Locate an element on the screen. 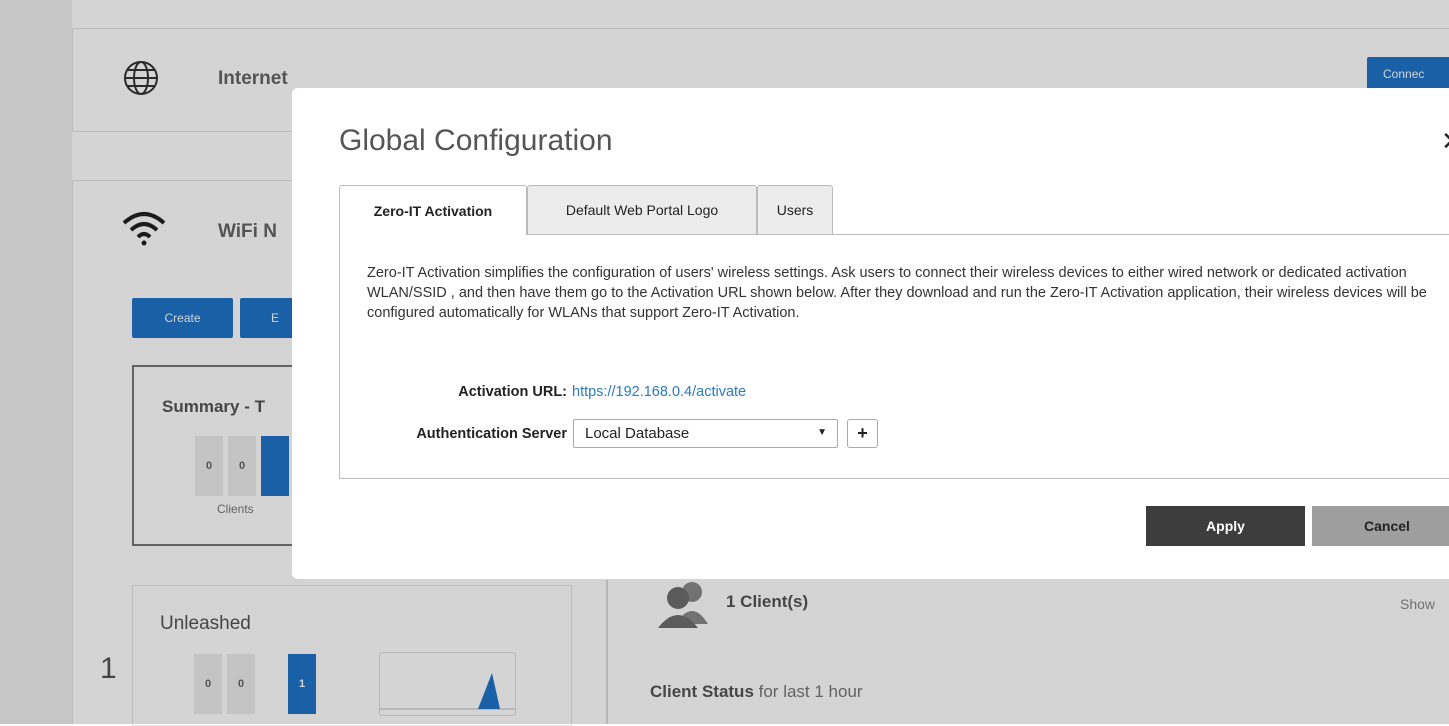 The width and height of the screenshot is (1449, 726). tab-zero-it-activation: Zero-IT Activation is located at coordinates (433, 210).